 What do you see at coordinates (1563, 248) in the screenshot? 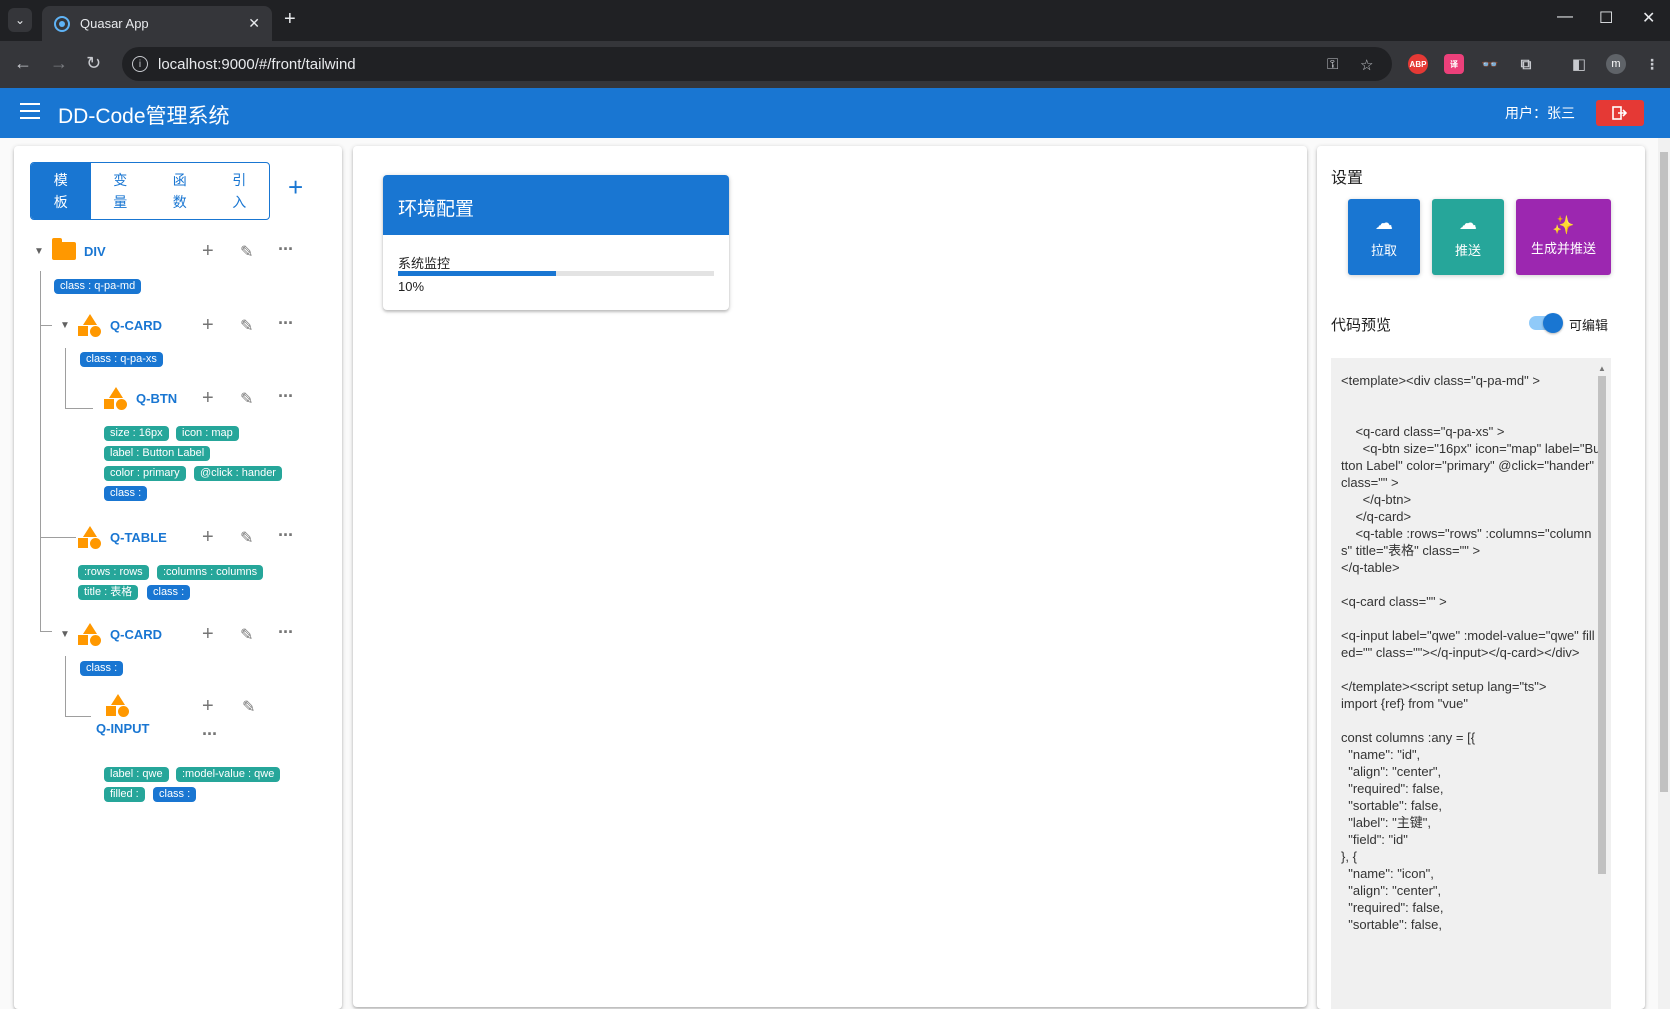
I see `button-label: 生成并推送` at bounding box center [1563, 248].